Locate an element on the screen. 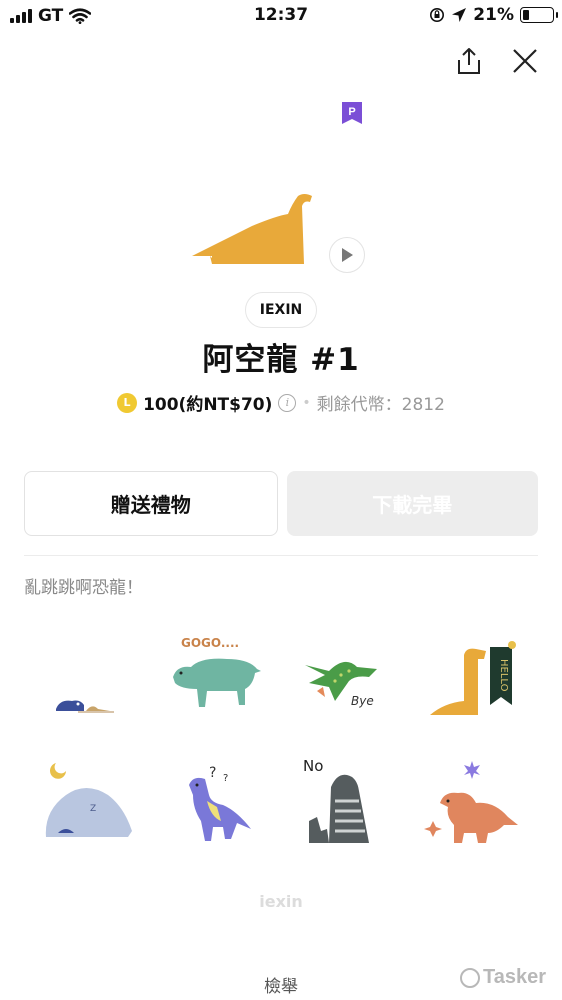  svg-text: Bye is located at coordinates (362, 701).